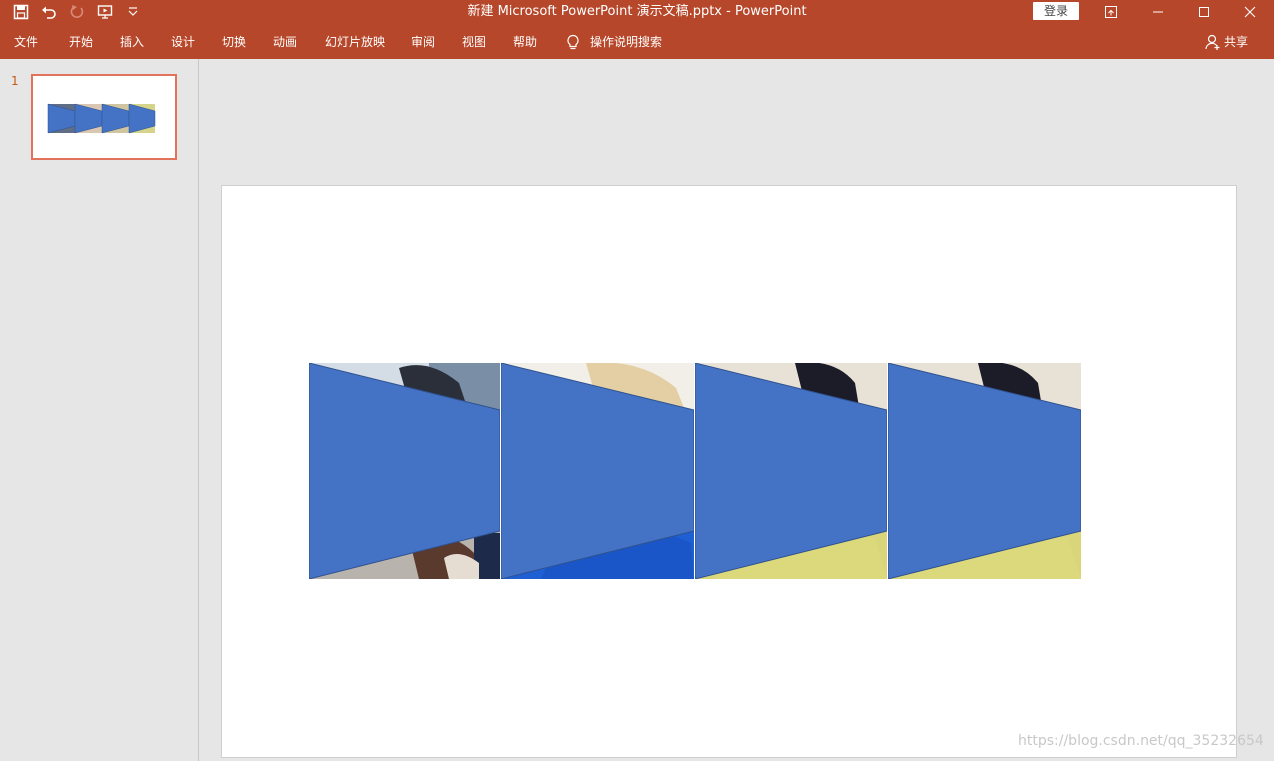  Describe the element at coordinates (183, 41) in the screenshot. I see `tab-design: 设计` at that location.